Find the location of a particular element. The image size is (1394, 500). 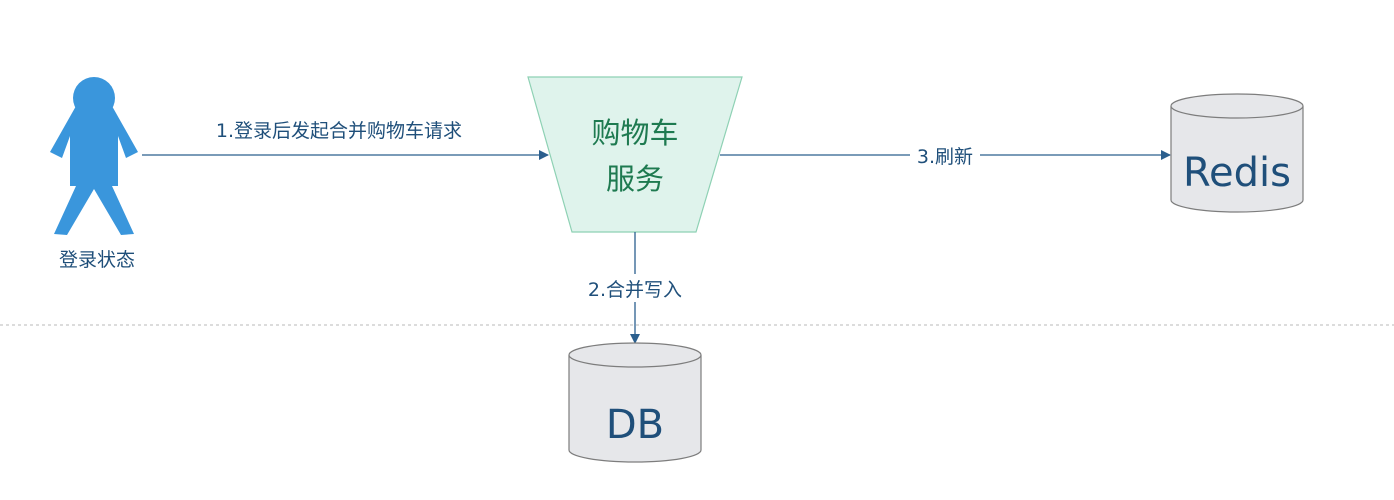

db-label: DB is located at coordinates (635, 425).